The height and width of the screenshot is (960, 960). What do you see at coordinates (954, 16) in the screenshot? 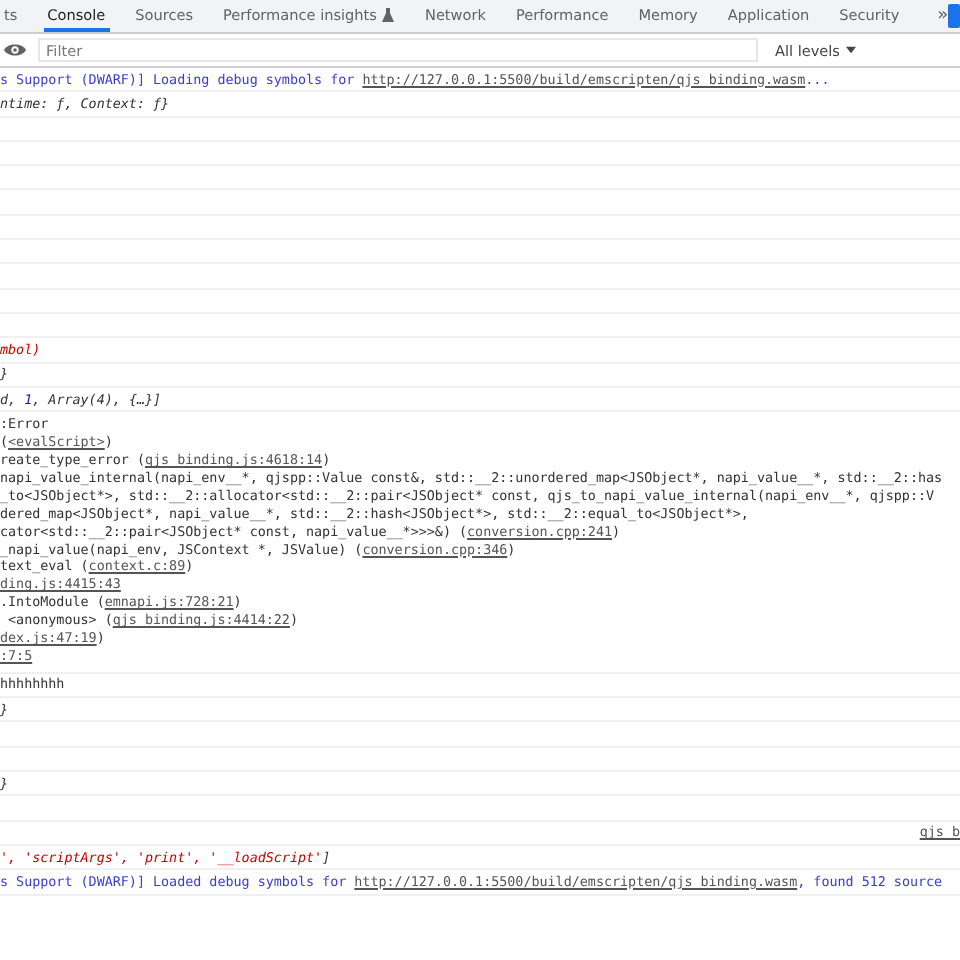
I see `badge-icon` at bounding box center [954, 16].